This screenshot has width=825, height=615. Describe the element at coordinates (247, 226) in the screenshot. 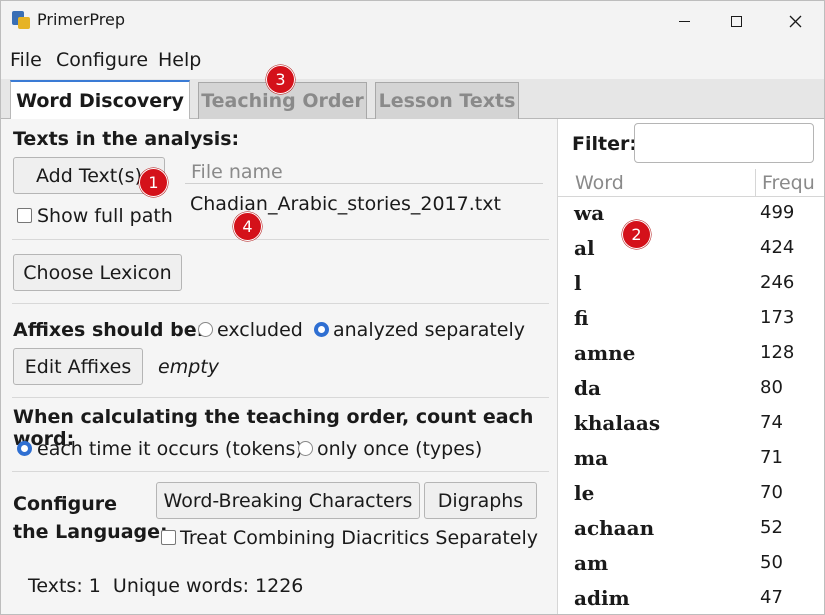

I see `annotation-badge: 4` at that location.